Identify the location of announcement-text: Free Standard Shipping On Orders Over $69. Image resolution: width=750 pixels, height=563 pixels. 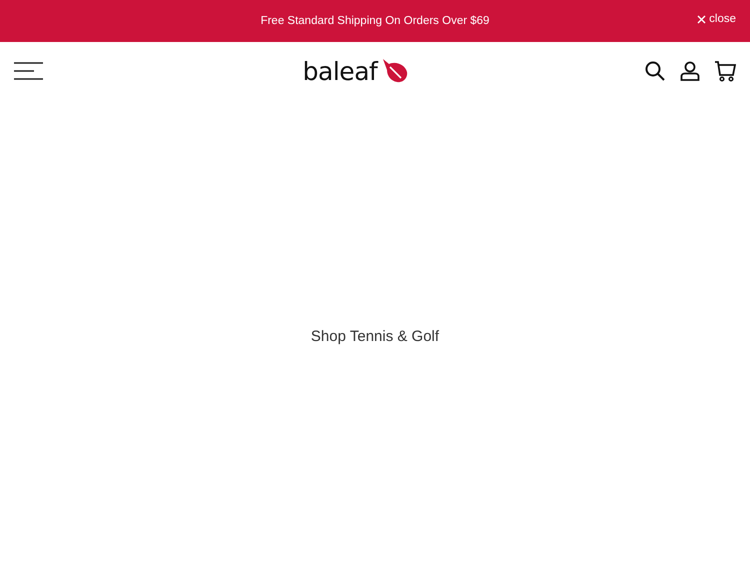
(375, 21).